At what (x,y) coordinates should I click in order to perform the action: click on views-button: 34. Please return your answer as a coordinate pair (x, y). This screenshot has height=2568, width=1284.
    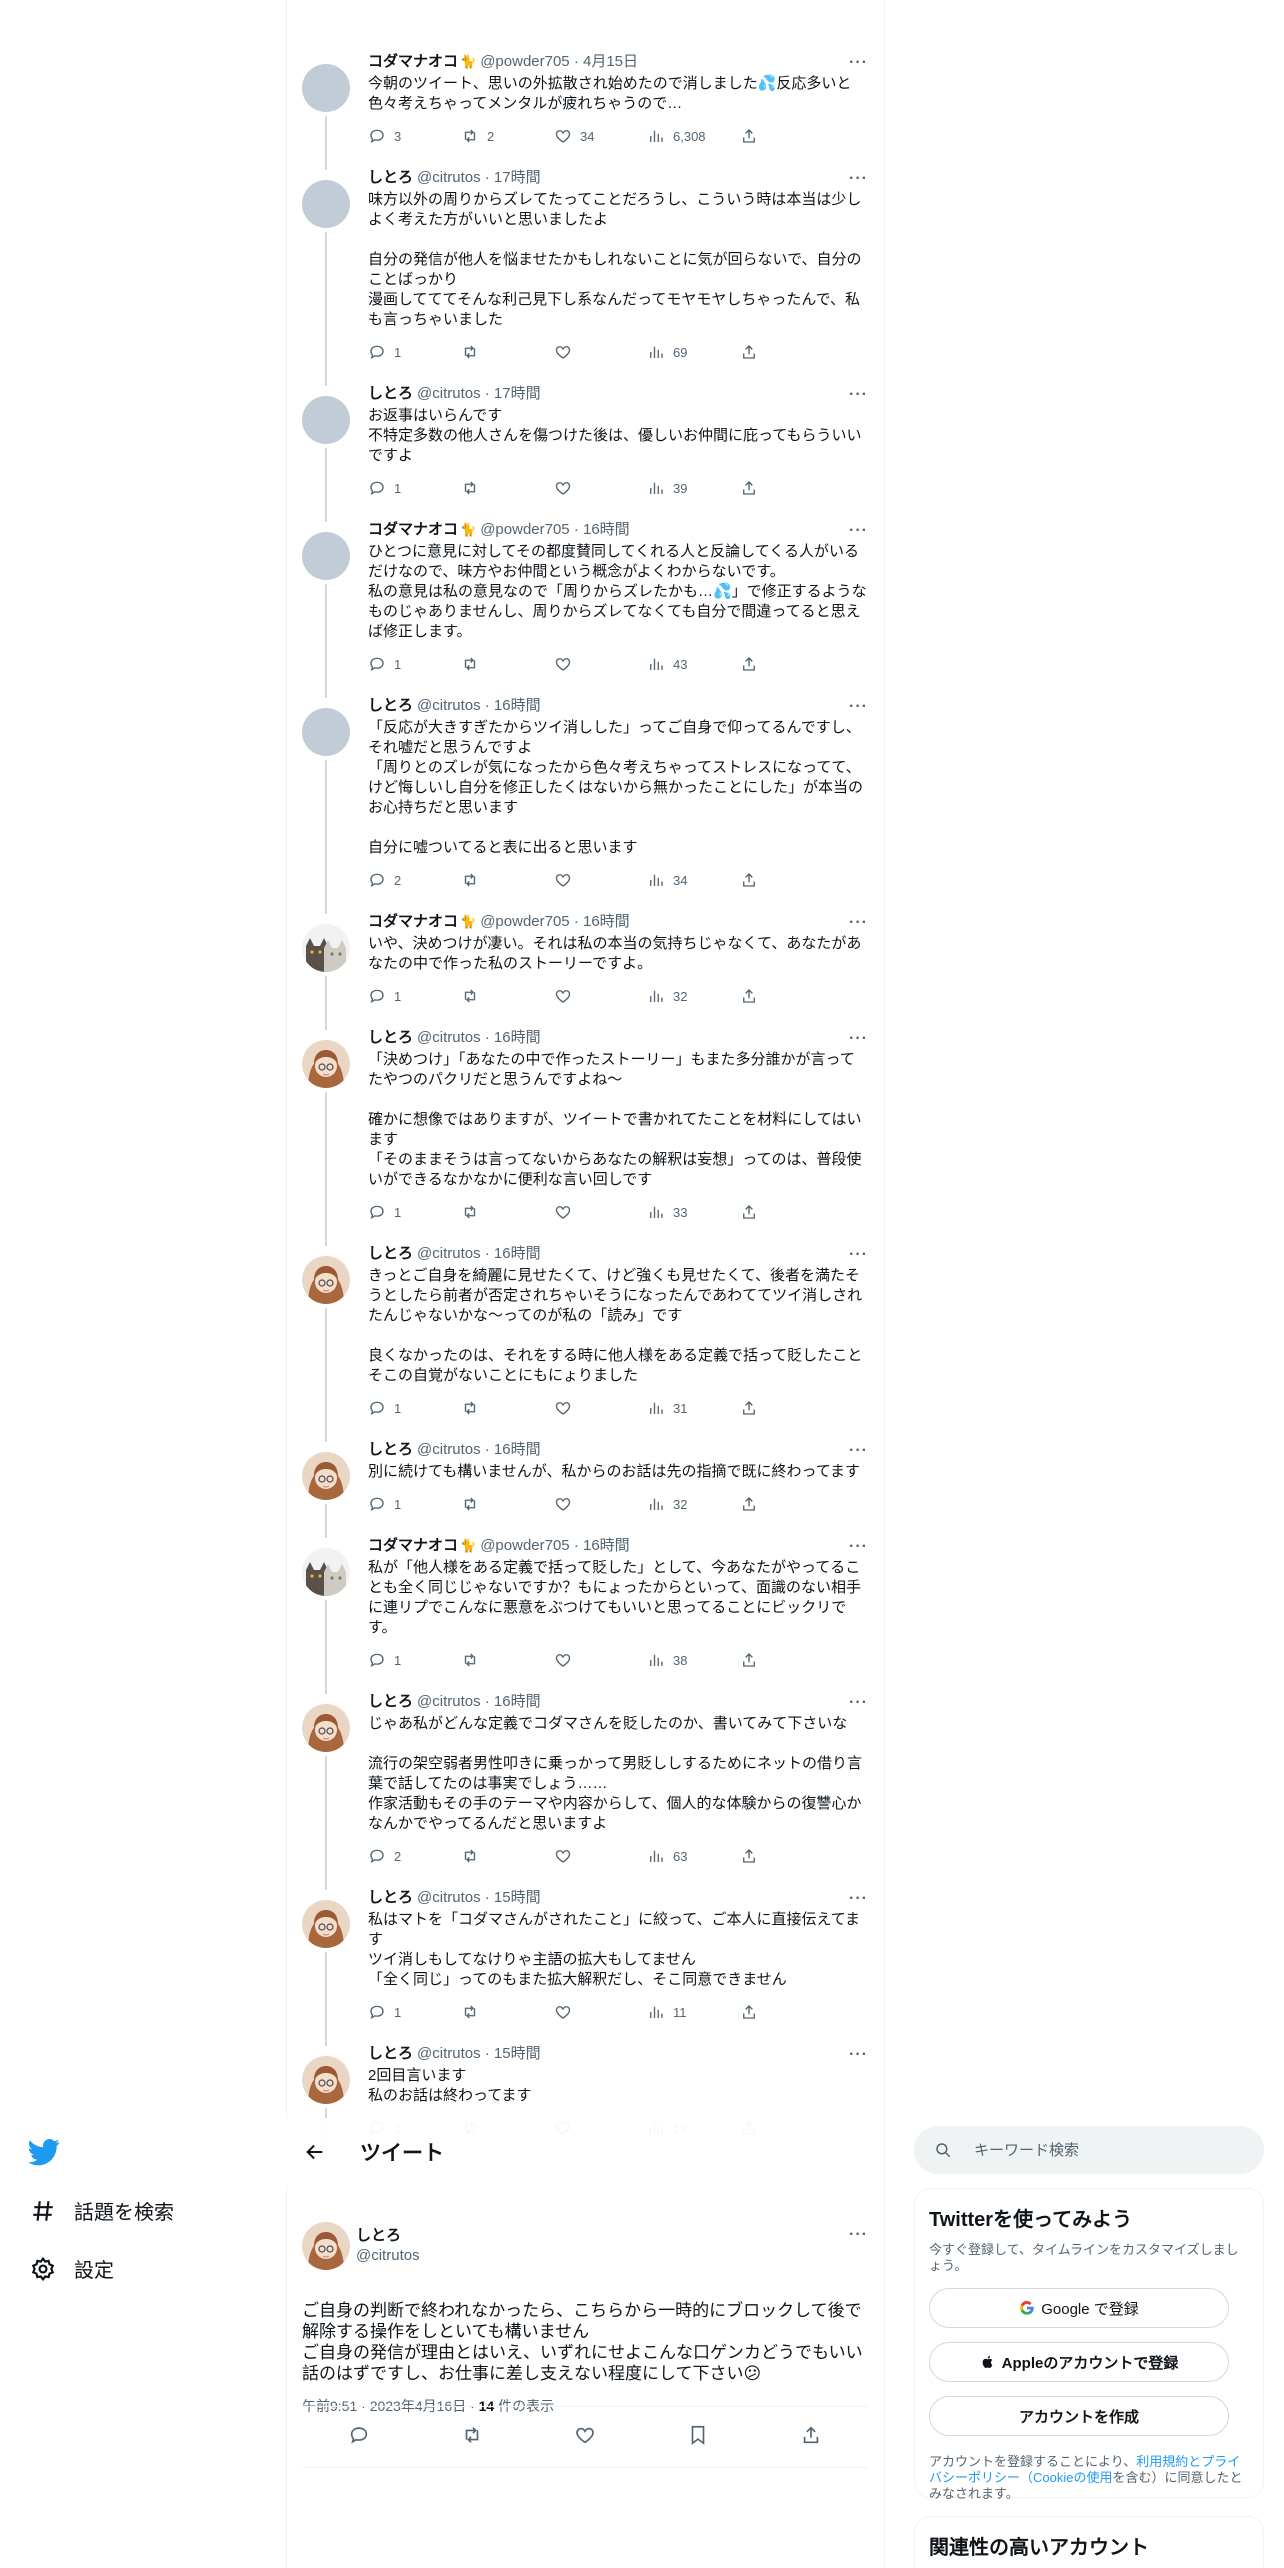
    Looking at the image, I should click on (693, 880).